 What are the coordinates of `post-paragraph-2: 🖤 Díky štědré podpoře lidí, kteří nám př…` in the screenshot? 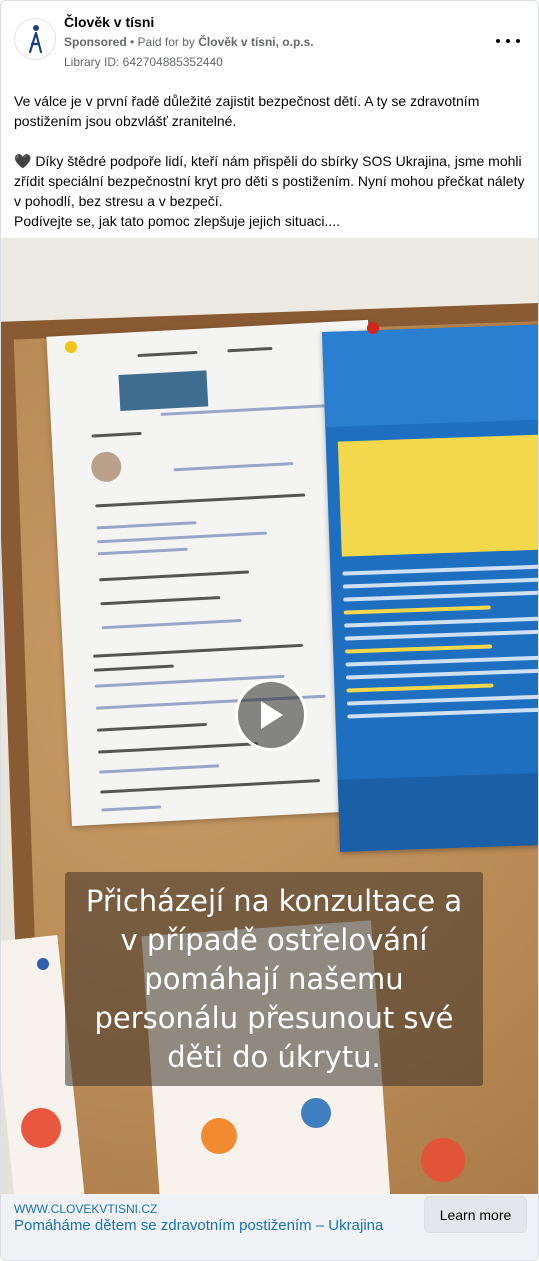 It's located at (269, 181).